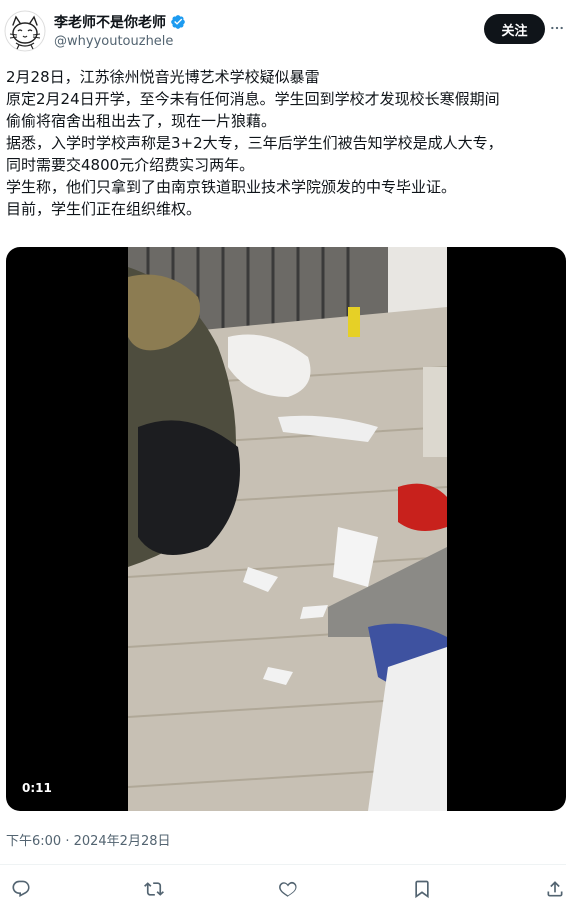 The height and width of the screenshot is (913, 566). I want to click on verified-badge-icon, so click(178, 22).